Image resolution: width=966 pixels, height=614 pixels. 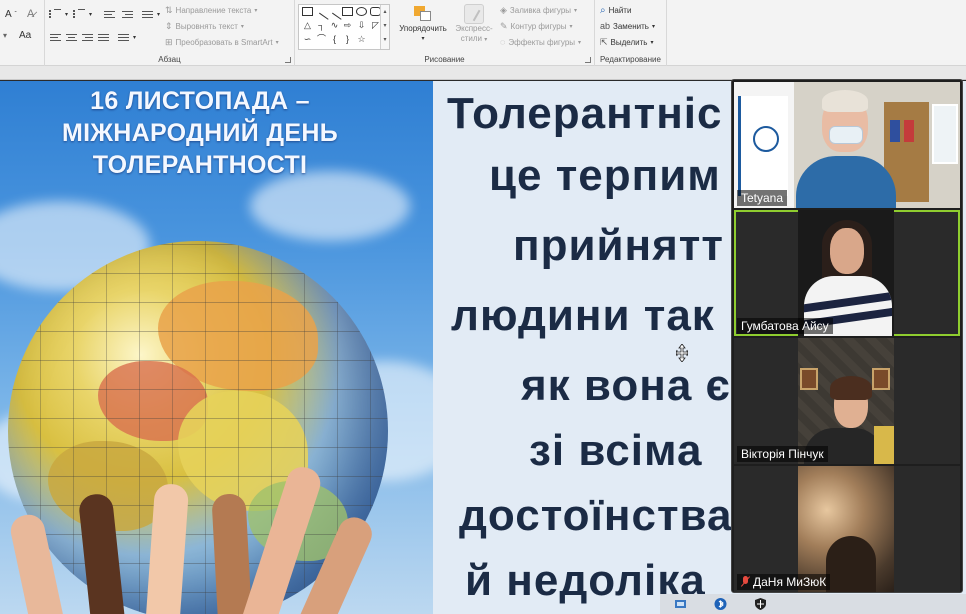 I want to click on shape-outline-button: ✎ Контур фигуры ▾, so click(x=536, y=26).